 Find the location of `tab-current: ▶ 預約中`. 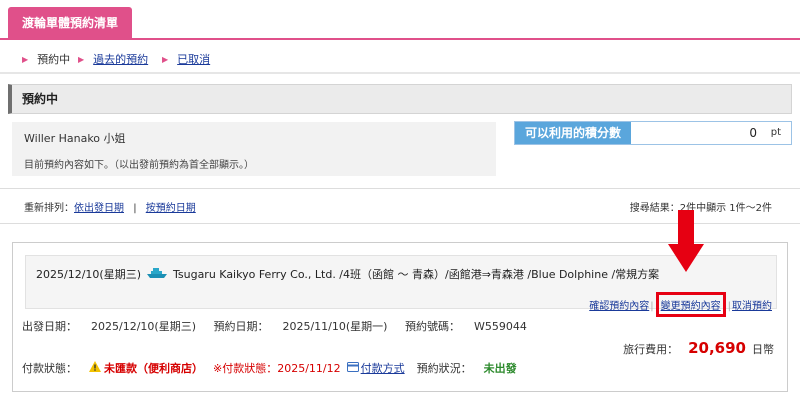

tab-current: ▶ 預約中 is located at coordinates (46, 59).